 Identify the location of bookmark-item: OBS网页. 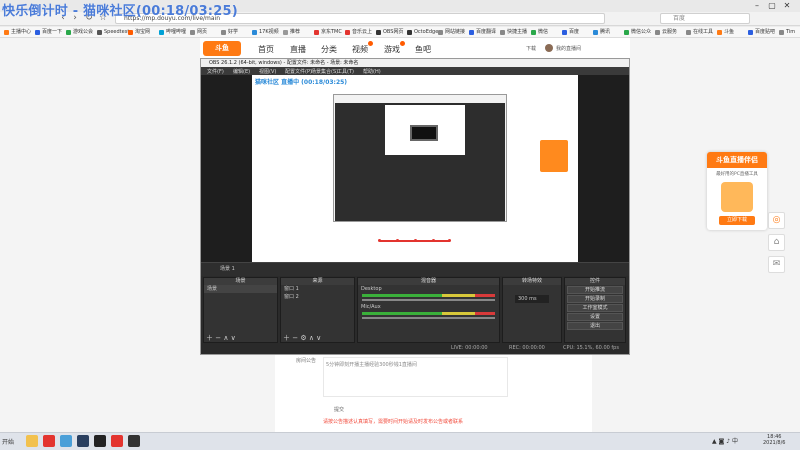
(389, 32).